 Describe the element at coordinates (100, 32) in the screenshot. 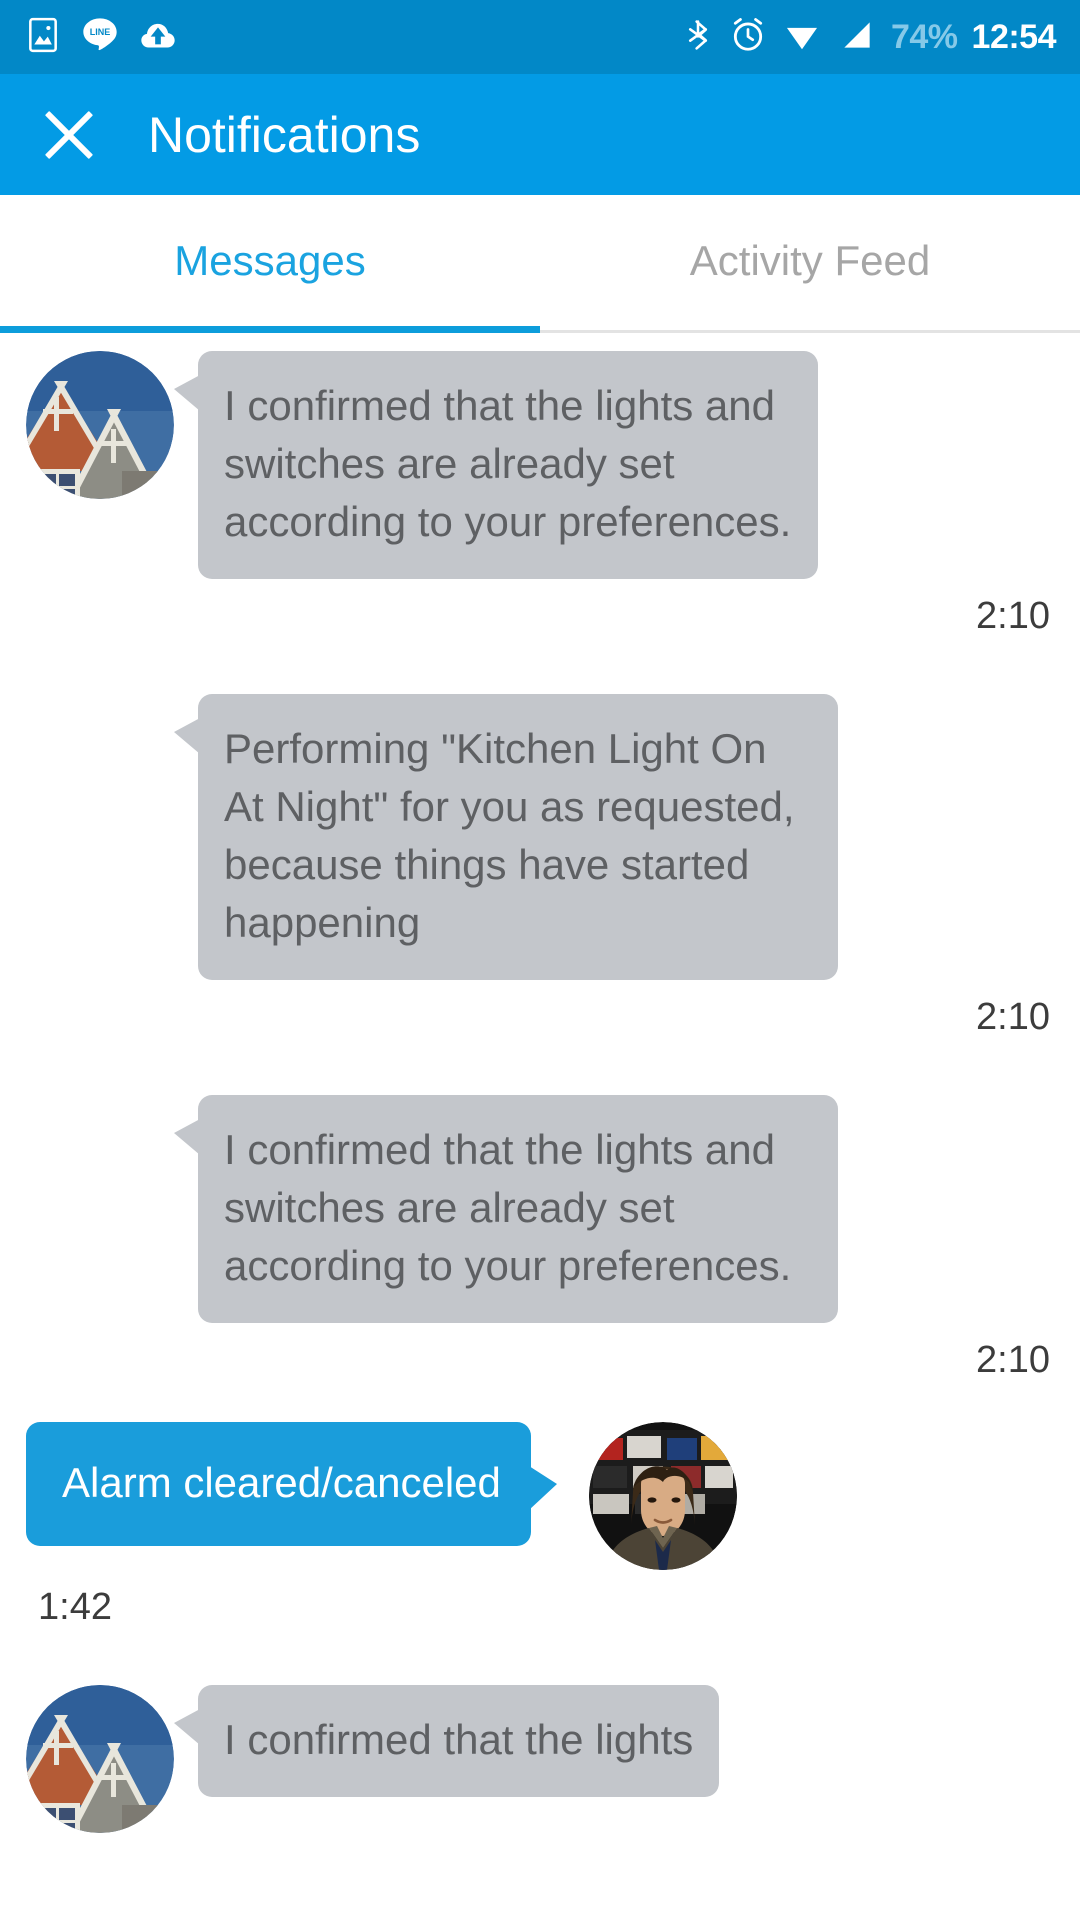

I see `svg-text: LINE` at that location.